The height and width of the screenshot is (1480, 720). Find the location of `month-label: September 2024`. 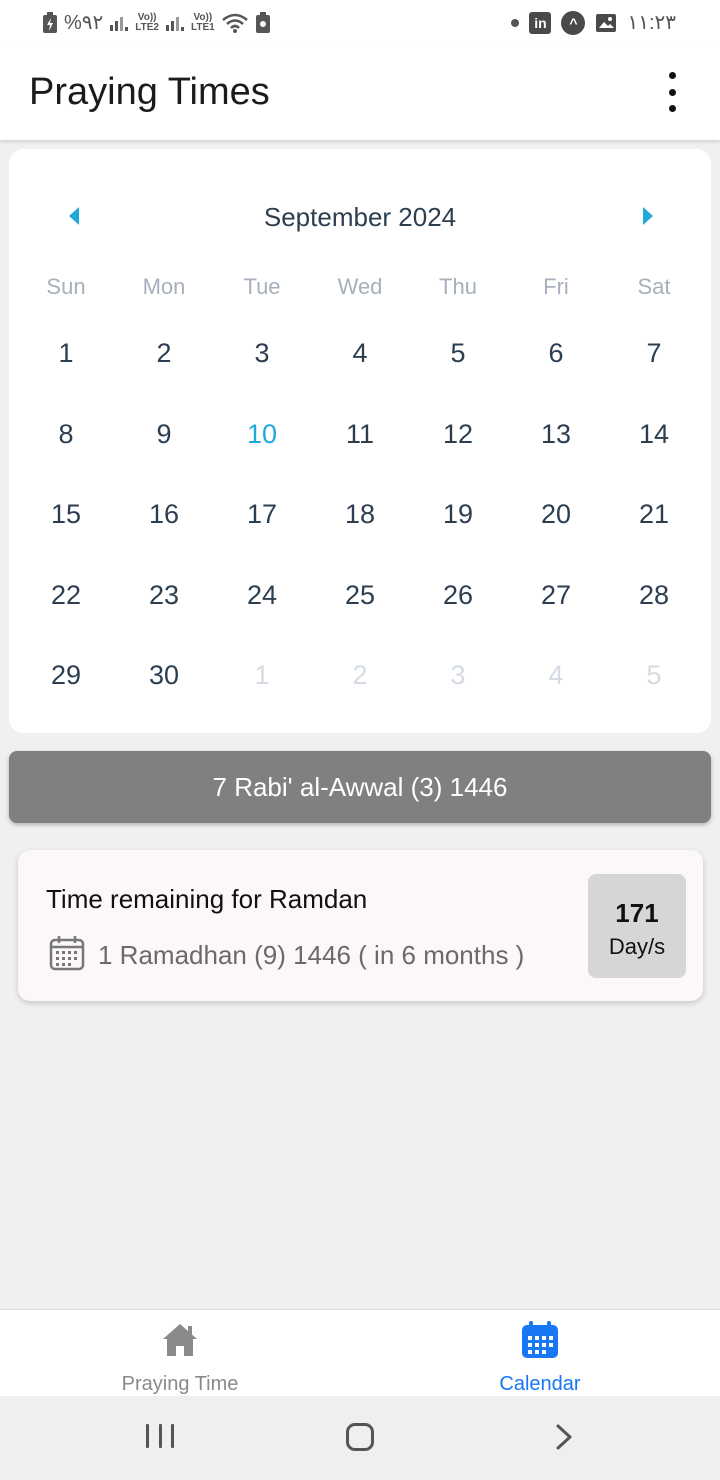

month-label: September 2024 is located at coordinates (360, 217).